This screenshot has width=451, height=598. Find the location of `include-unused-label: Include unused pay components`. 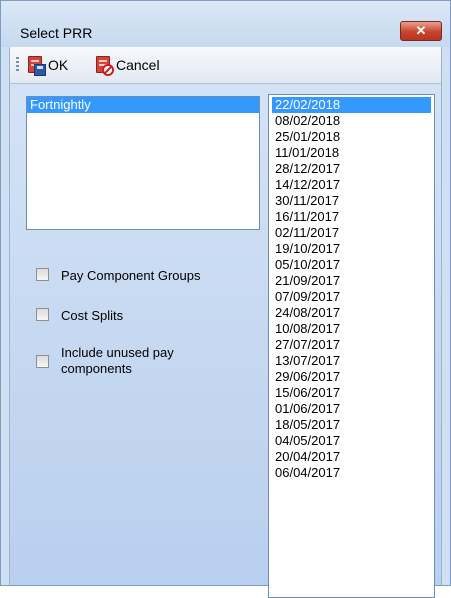

include-unused-label: Include unused pay components is located at coordinates (117, 360).